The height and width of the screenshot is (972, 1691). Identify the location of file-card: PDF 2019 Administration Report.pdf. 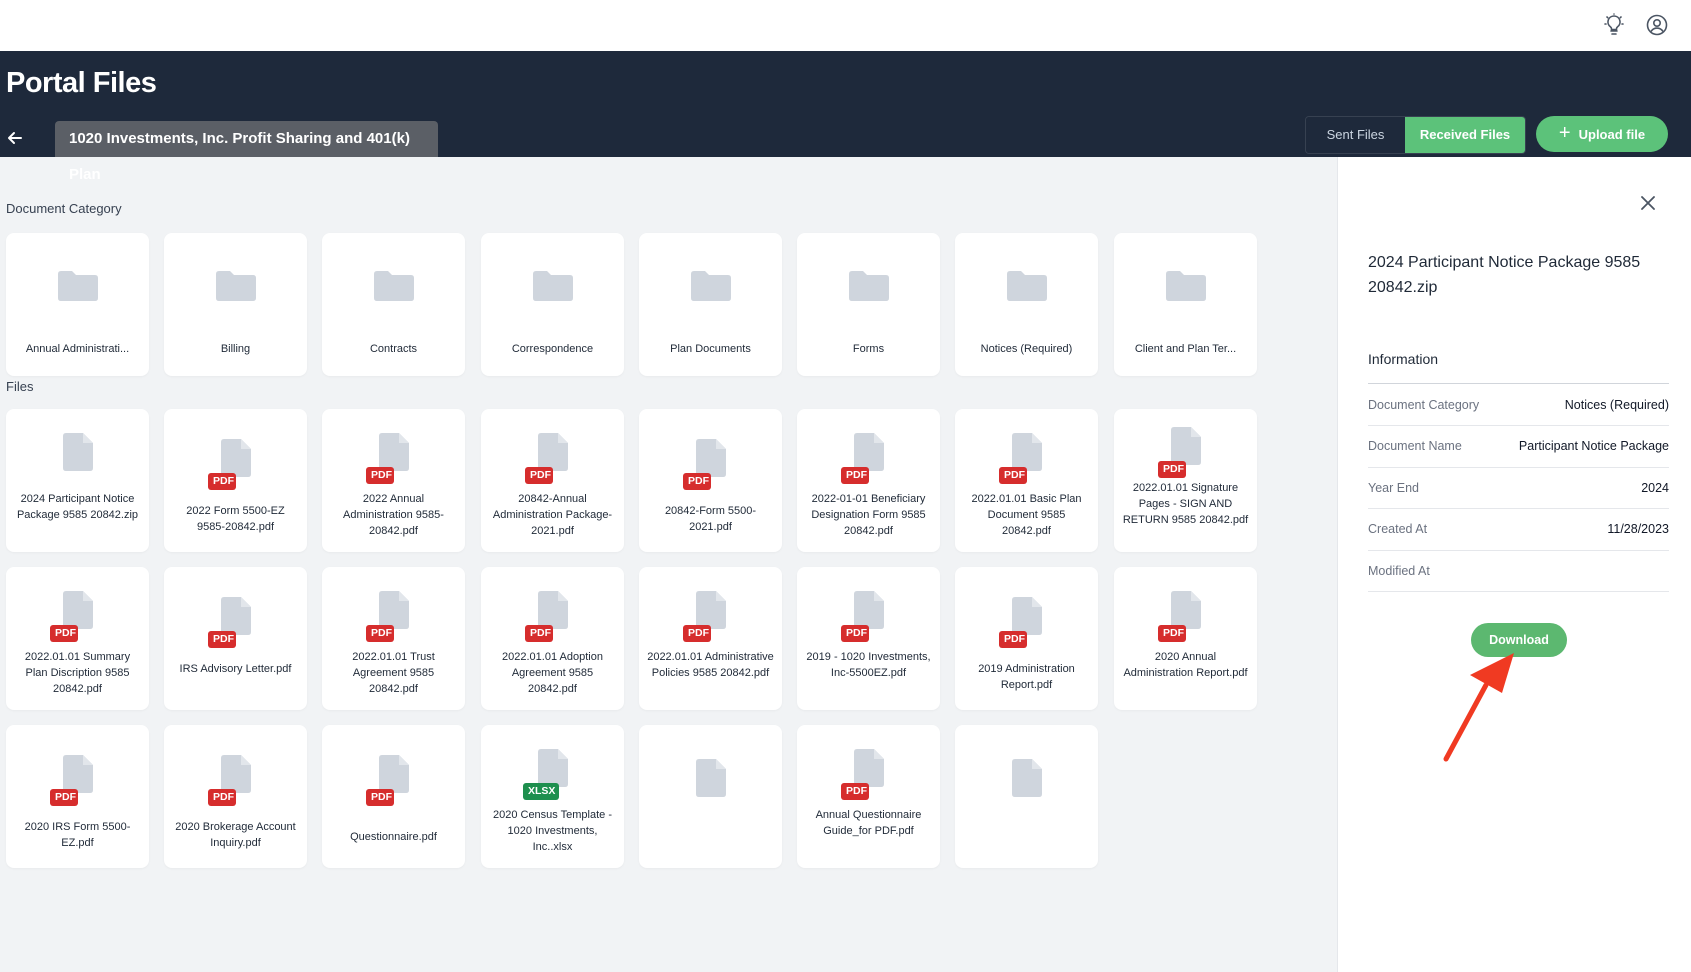
(1026, 638).